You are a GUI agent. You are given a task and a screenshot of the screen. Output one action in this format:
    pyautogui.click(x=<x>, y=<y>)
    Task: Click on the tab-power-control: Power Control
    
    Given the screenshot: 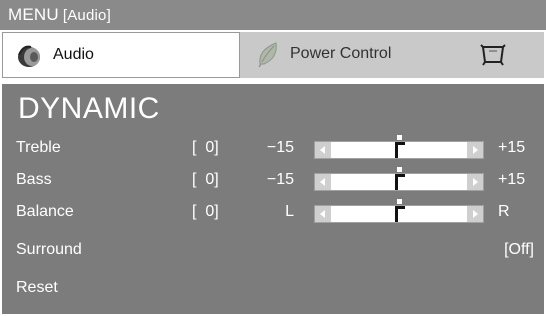 What is the action you would take?
    pyautogui.click(x=357, y=55)
    